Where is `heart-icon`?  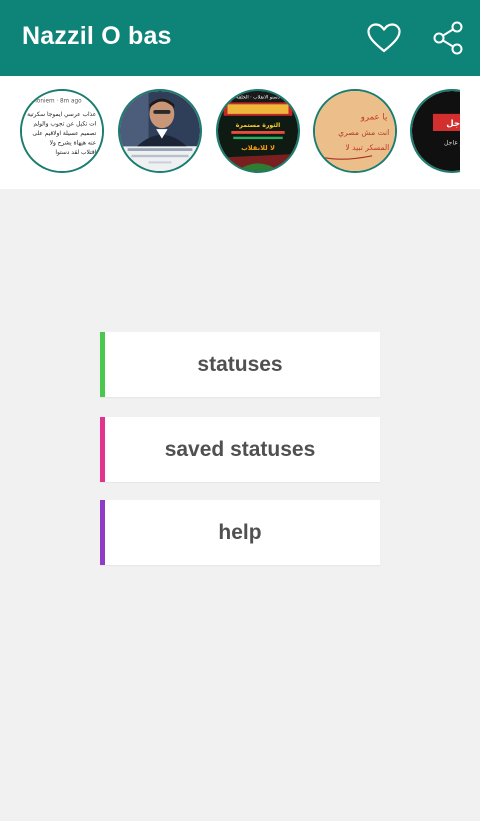 heart-icon is located at coordinates (384, 38).